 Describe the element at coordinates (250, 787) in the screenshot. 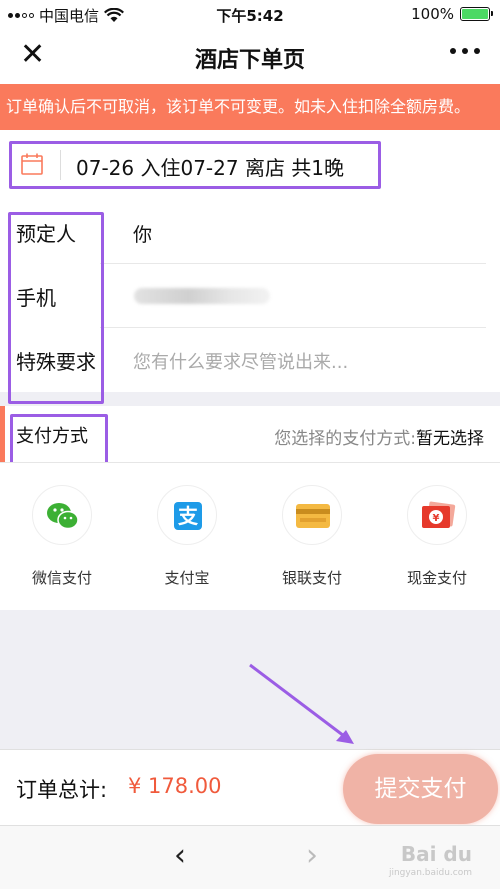

I see `order-footer: 订单总计: ¥ 178.00 提交支付` at that location.